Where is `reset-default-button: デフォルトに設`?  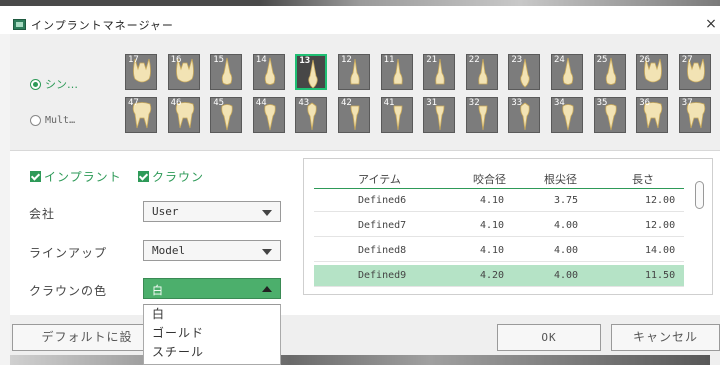
reset-default-button: デフォルトに設 is located at coordinates (87, 337).